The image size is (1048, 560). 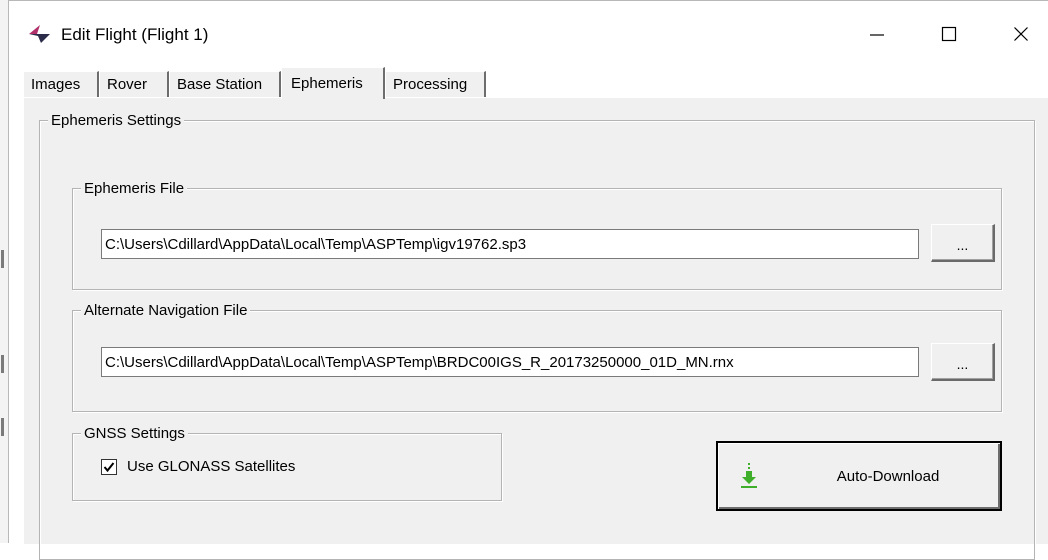 I want to click on download-arrow-icon, so click(x=749, y=475).